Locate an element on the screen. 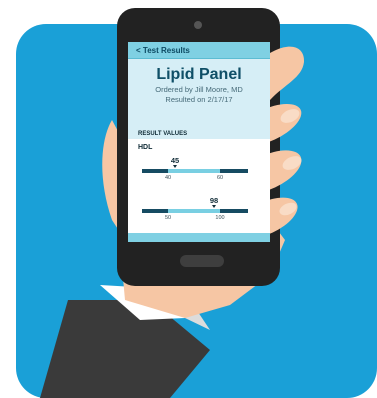 The height and width of the screenshot is (398, 377). phone-home-button is located at coordinates (202, 261).